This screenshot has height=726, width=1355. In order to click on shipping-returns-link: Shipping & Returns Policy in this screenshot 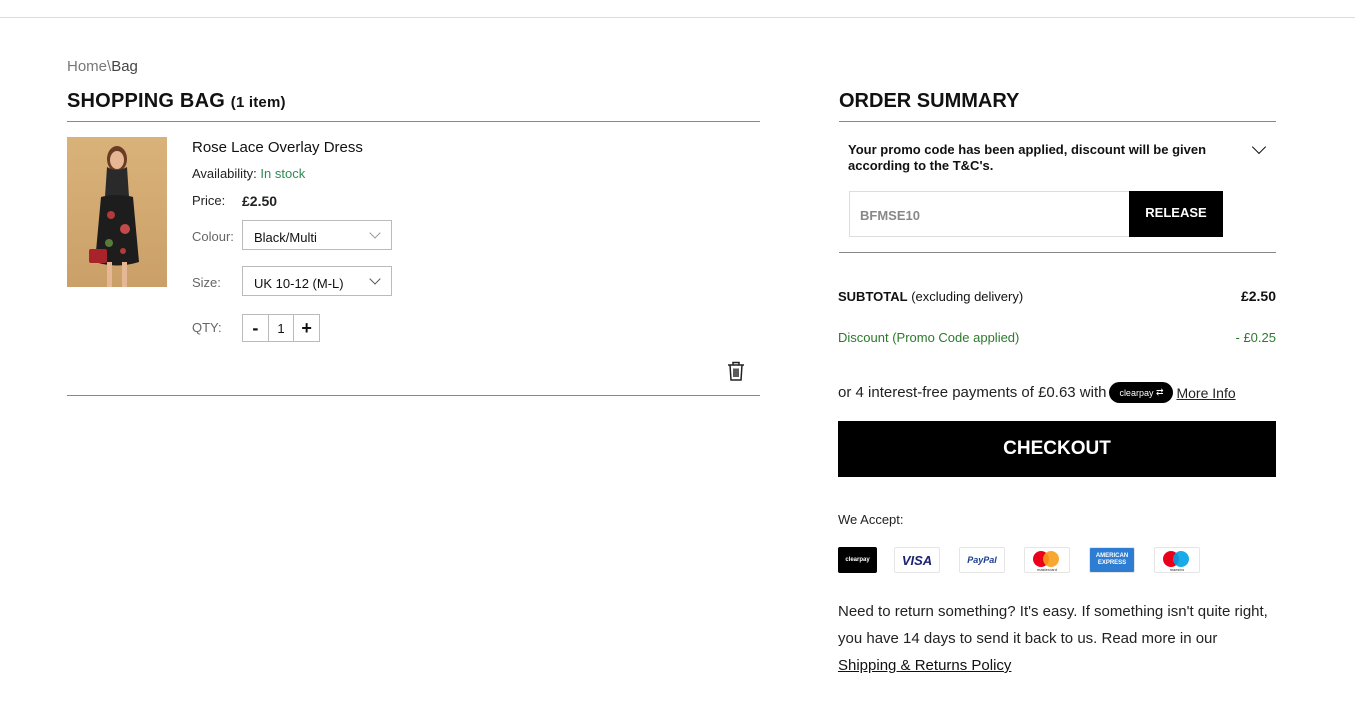, I will do `click(924, 665)`.